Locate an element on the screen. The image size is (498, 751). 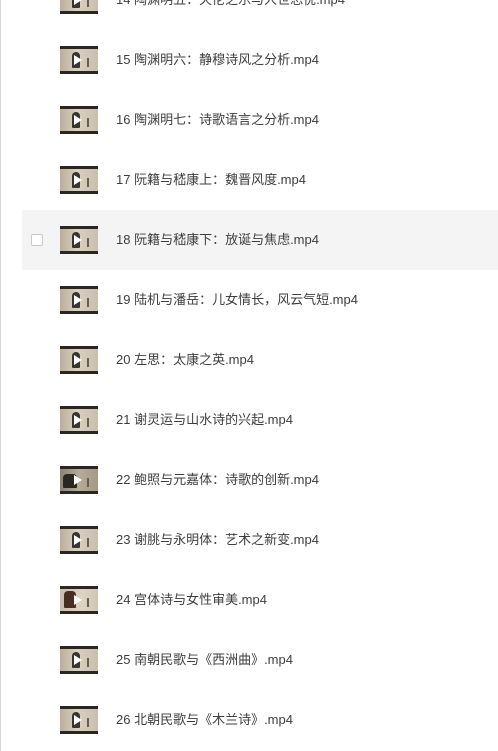
file-name: 20 左思：太康之英.mp4 is located at coordinates (185, 359).